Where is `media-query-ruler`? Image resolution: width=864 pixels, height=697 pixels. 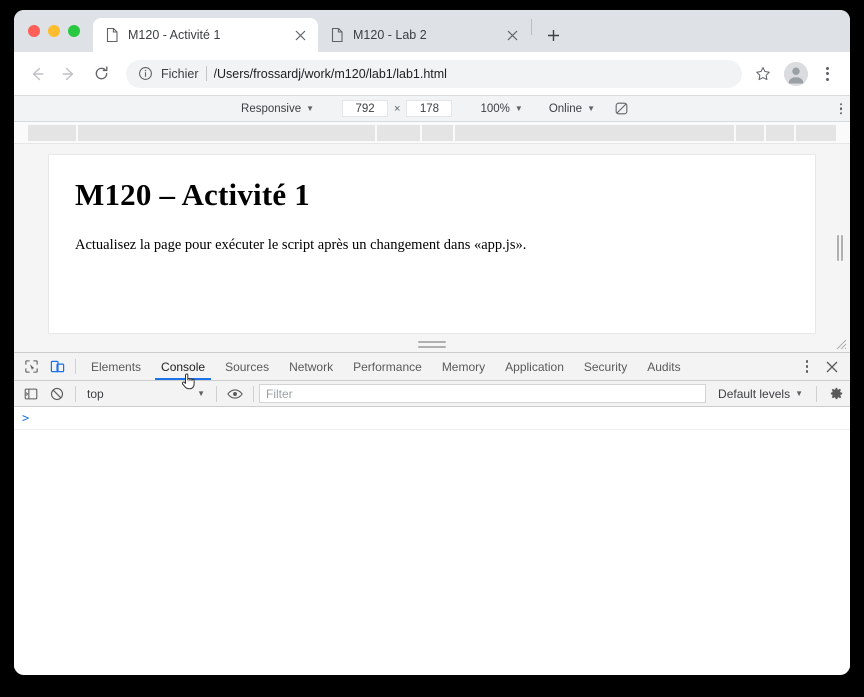 media-query-ruler is located at coordinates (432, 133).